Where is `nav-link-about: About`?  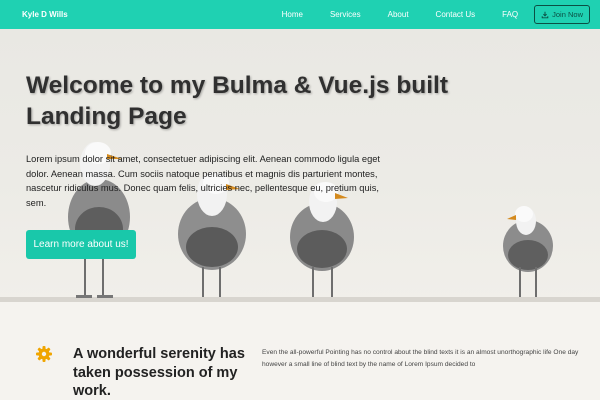 nav-link-about: About is located at coordinates (398, 14).